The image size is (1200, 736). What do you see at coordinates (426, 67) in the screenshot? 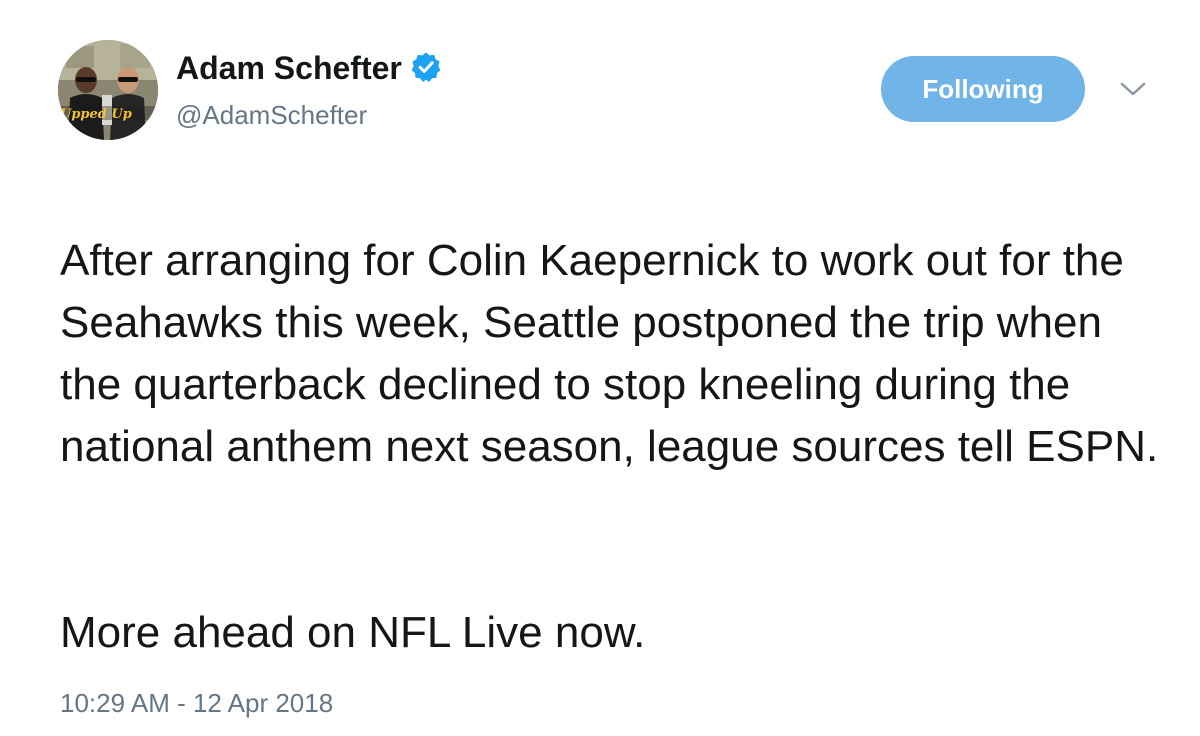
I see `verified-badge-icon` at bounding box center [426, 67].